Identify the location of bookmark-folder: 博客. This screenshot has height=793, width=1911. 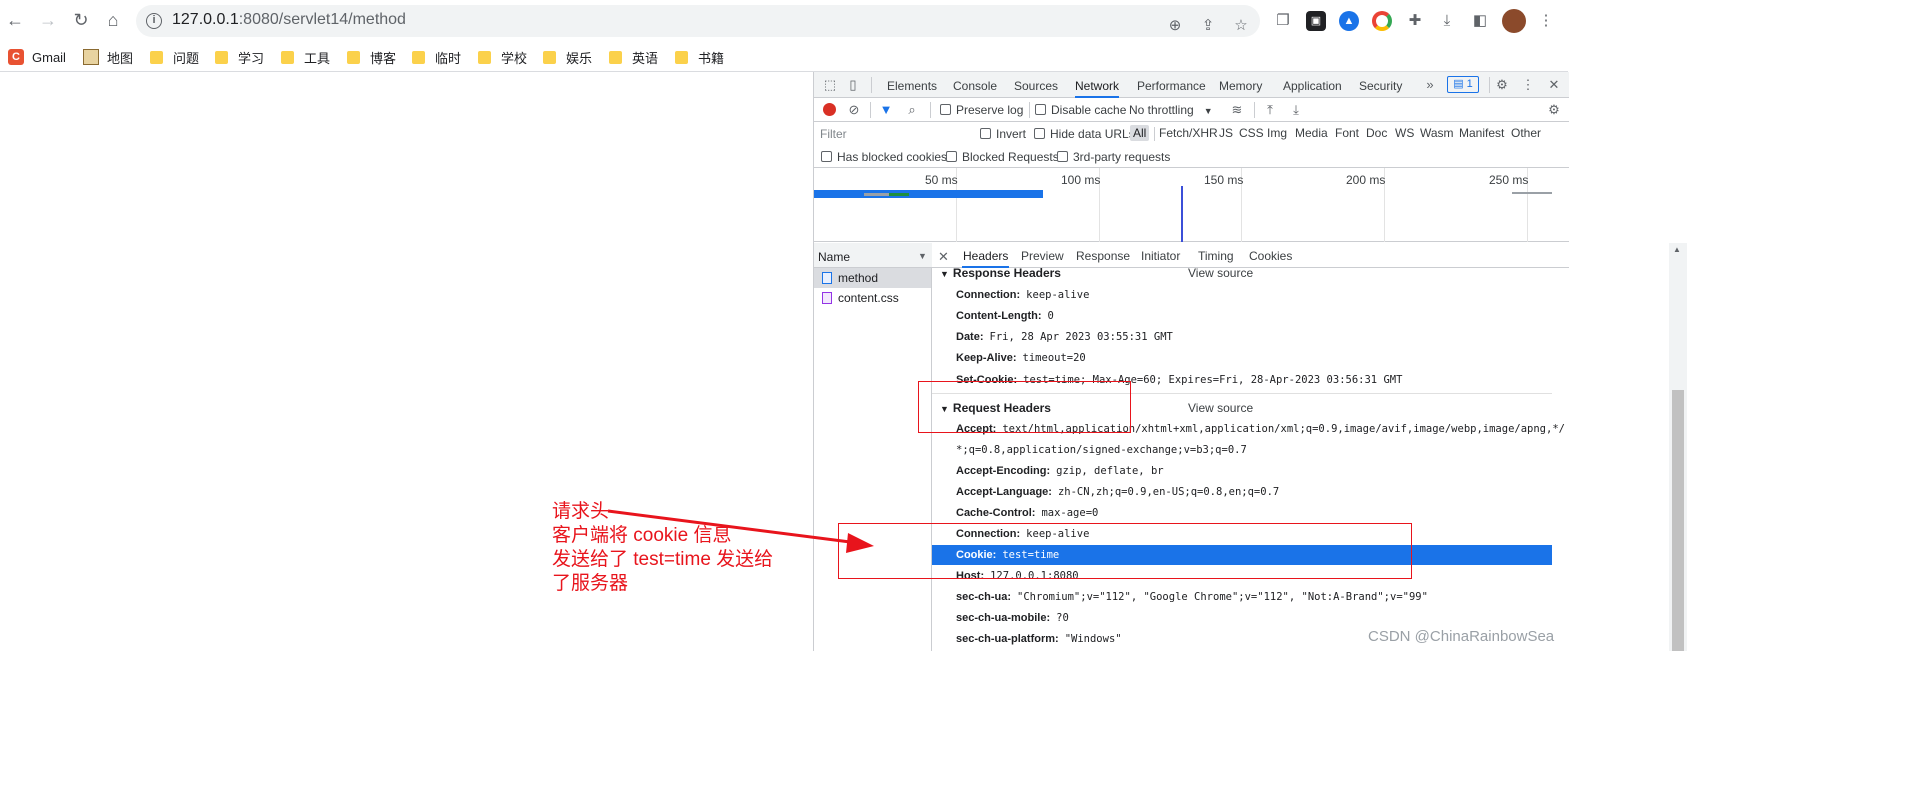
(371, 57).